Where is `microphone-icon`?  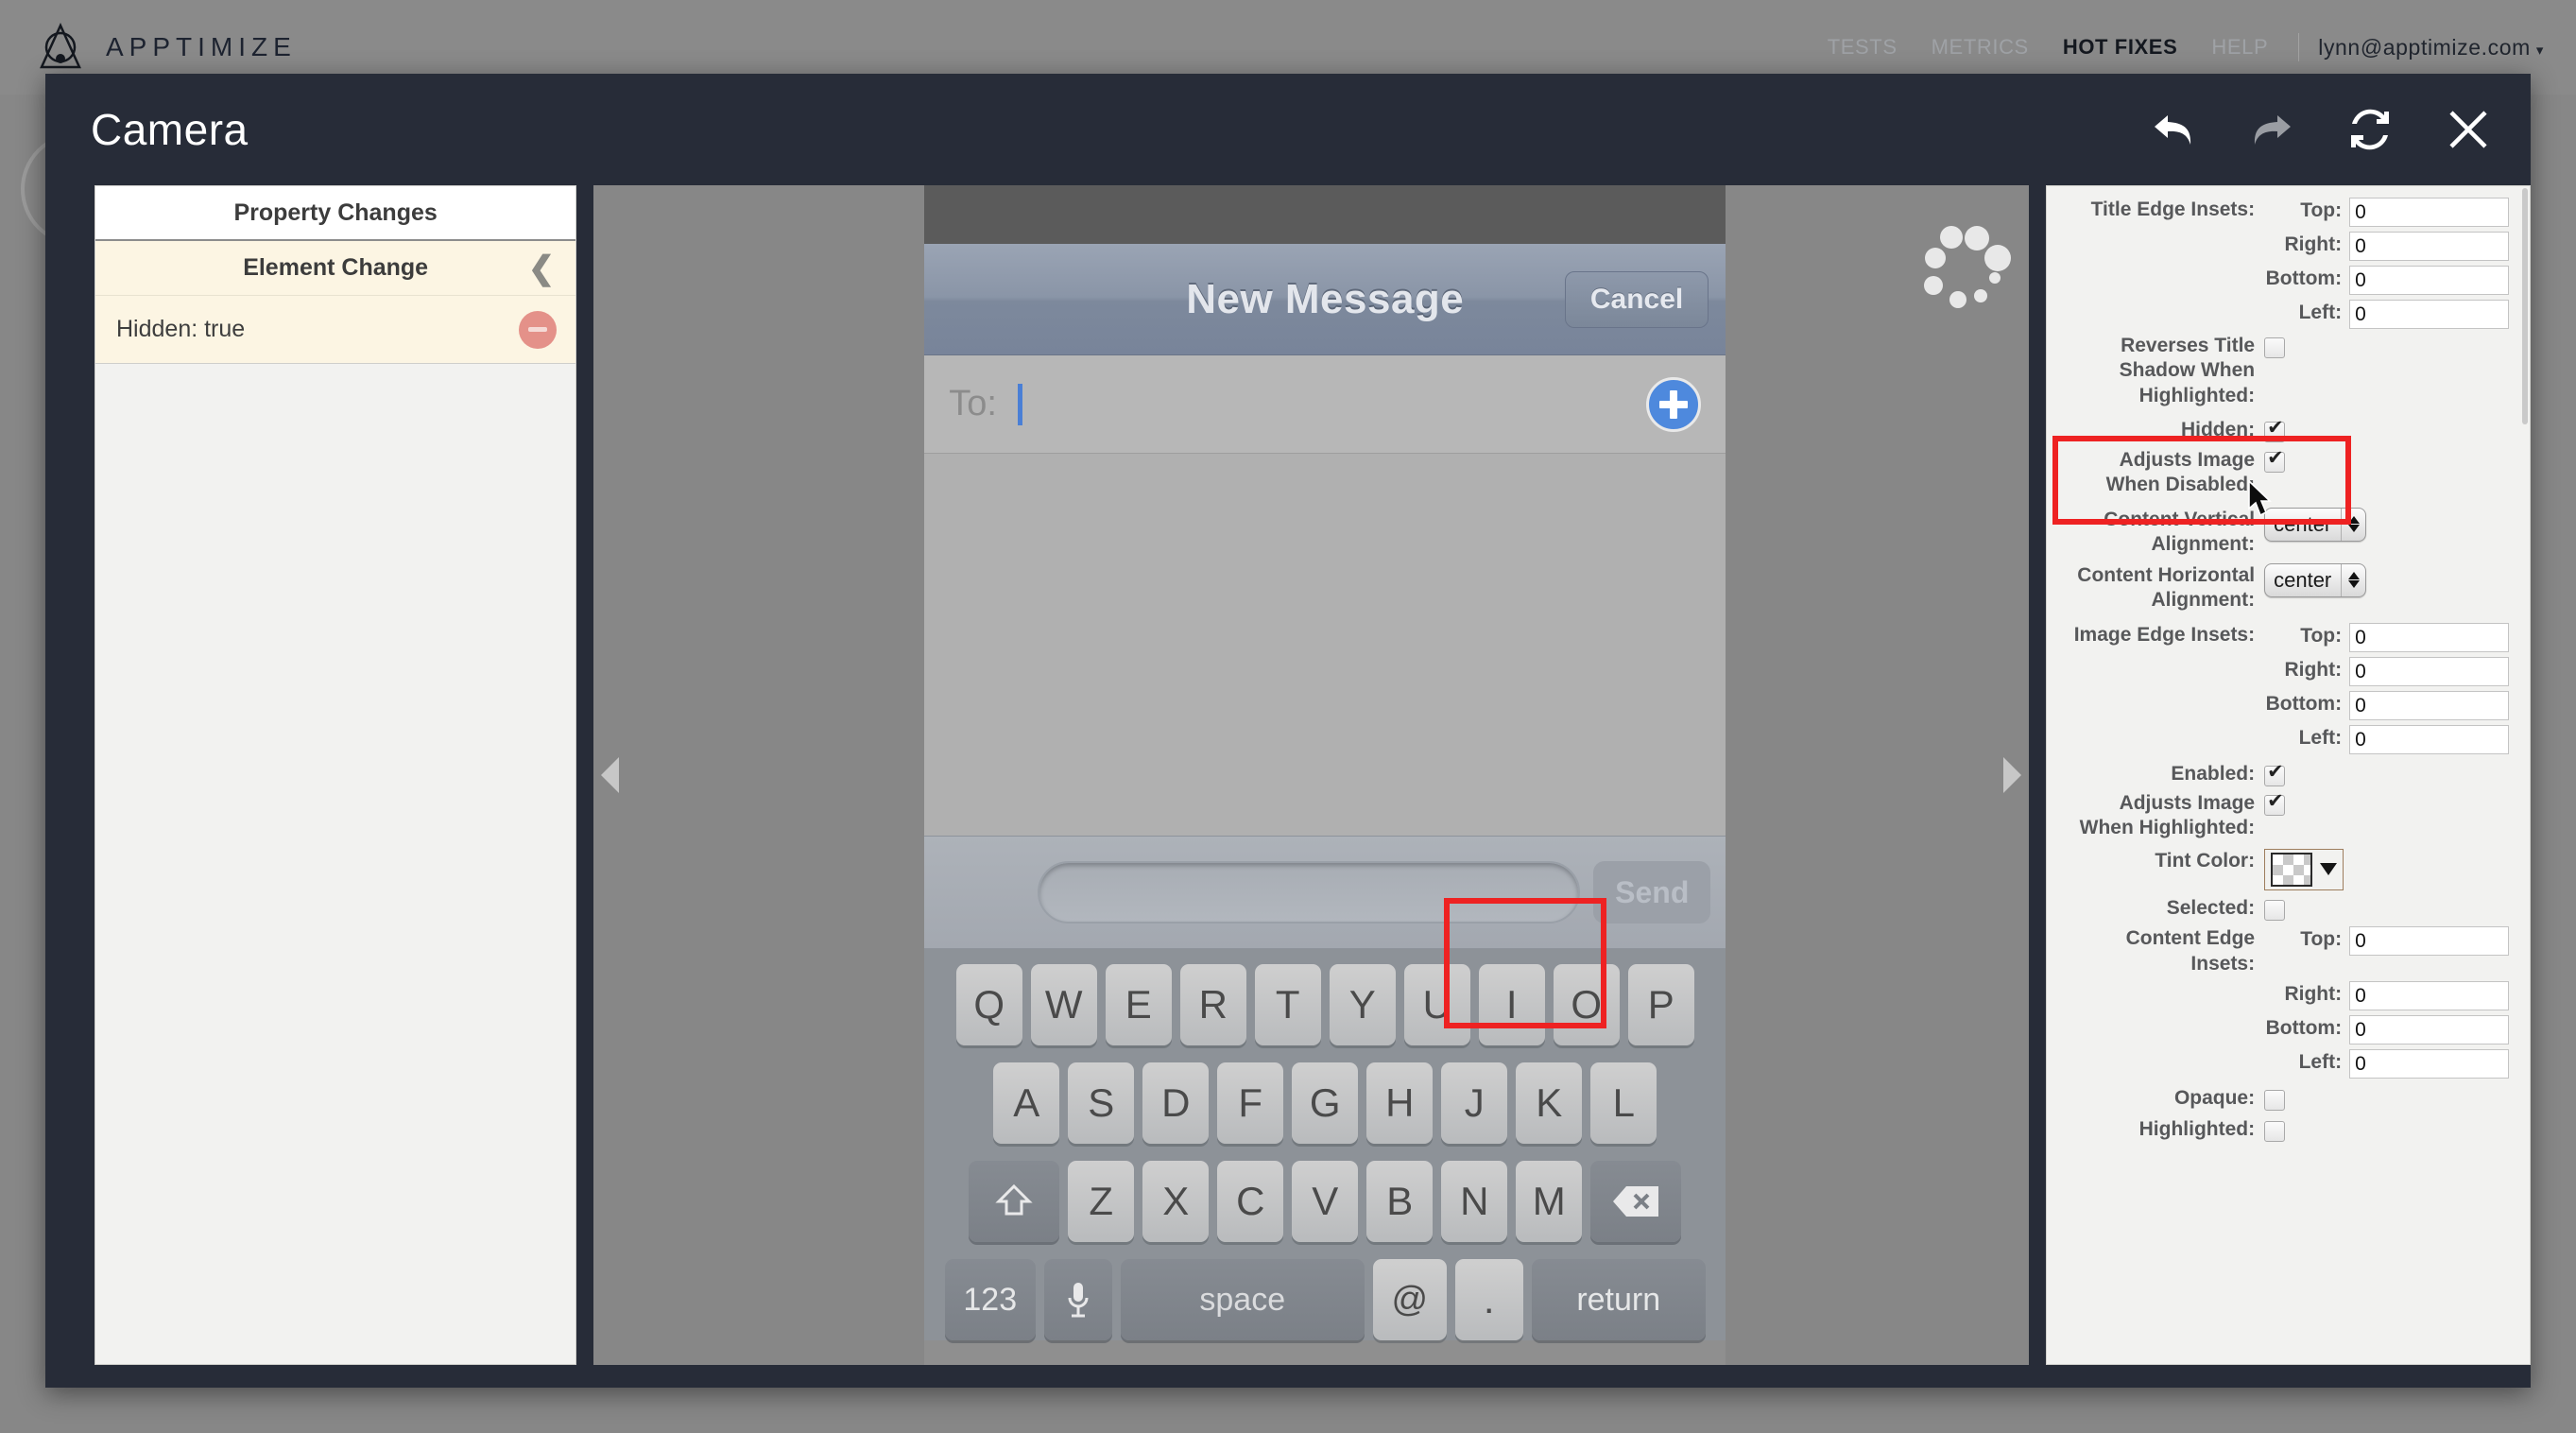
microphone-icon is located at coordinates (1077, 1299).